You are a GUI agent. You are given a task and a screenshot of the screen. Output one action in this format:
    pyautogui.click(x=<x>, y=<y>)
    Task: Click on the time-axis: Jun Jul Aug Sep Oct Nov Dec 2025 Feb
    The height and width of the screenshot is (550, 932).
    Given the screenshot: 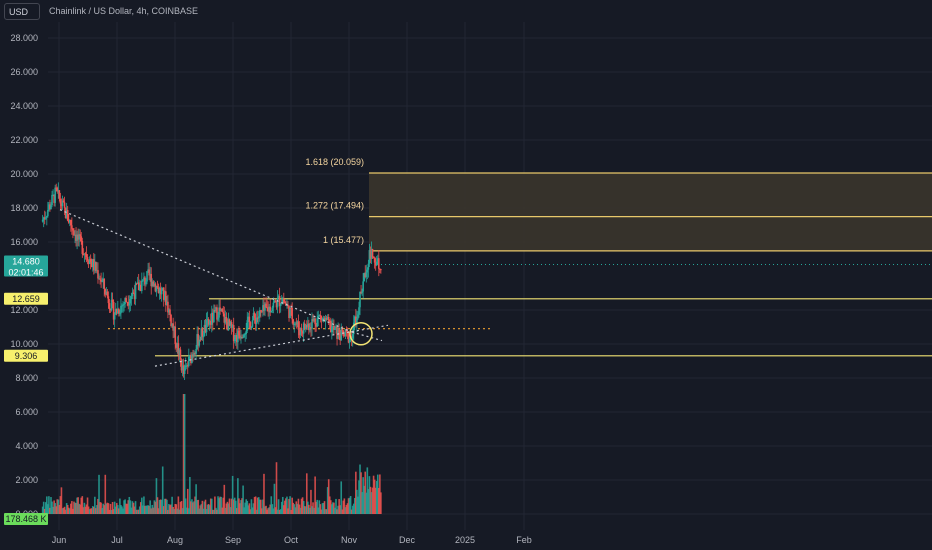 What is the action you would take?
    pyautogui.click(x=292, y=540)
    